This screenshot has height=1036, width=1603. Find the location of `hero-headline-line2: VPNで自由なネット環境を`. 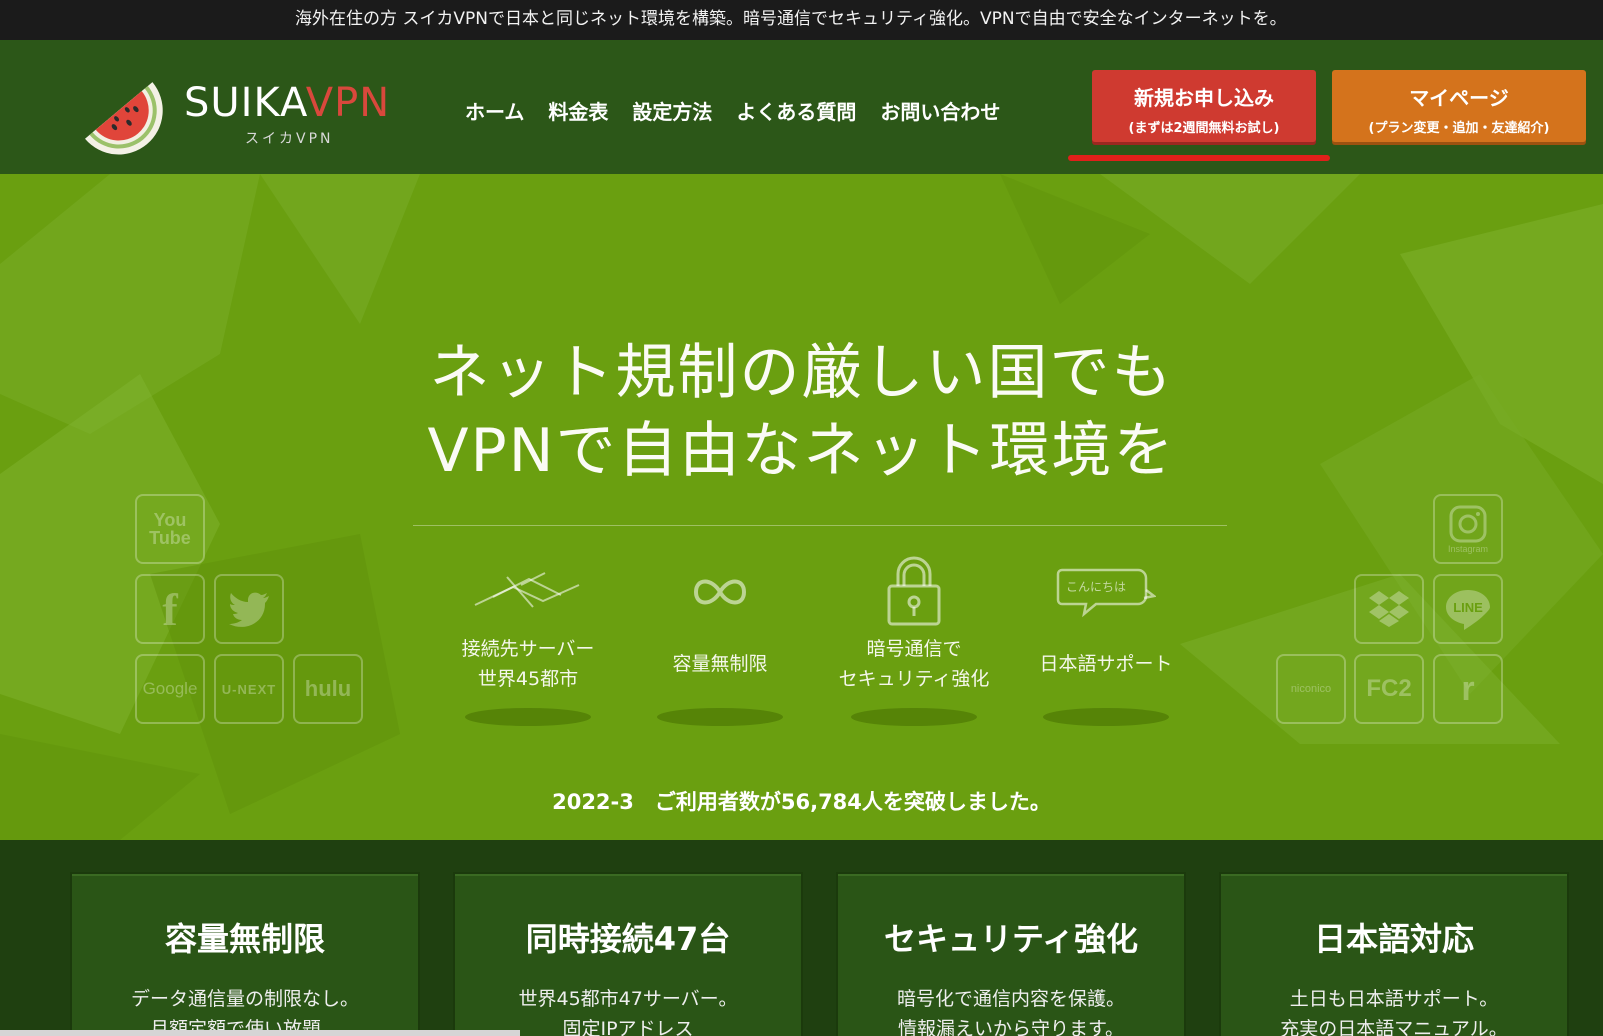

hero-headline-line2: VPNで自由なネット環境を is located at coordinates (801, 451).